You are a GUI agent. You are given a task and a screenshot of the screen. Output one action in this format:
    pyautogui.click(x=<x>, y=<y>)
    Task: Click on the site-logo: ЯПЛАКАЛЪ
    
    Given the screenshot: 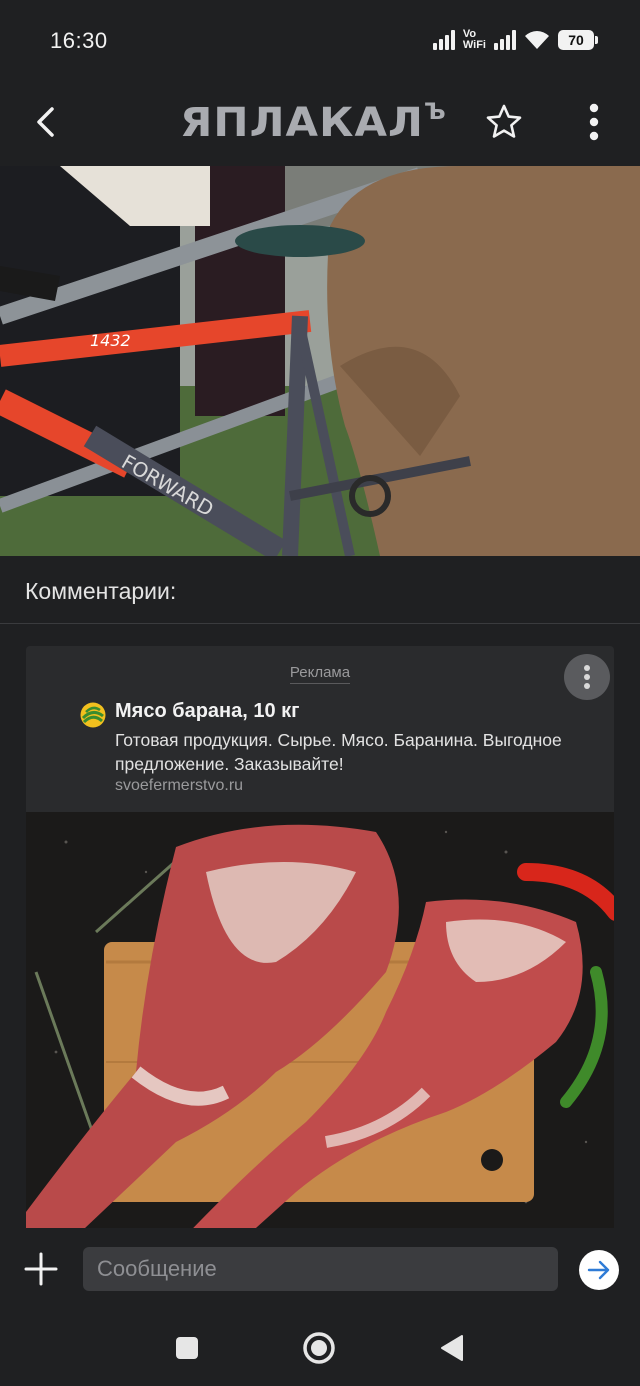 What is the action you would take?
    pyautogui.click(x=313, y=126)
    